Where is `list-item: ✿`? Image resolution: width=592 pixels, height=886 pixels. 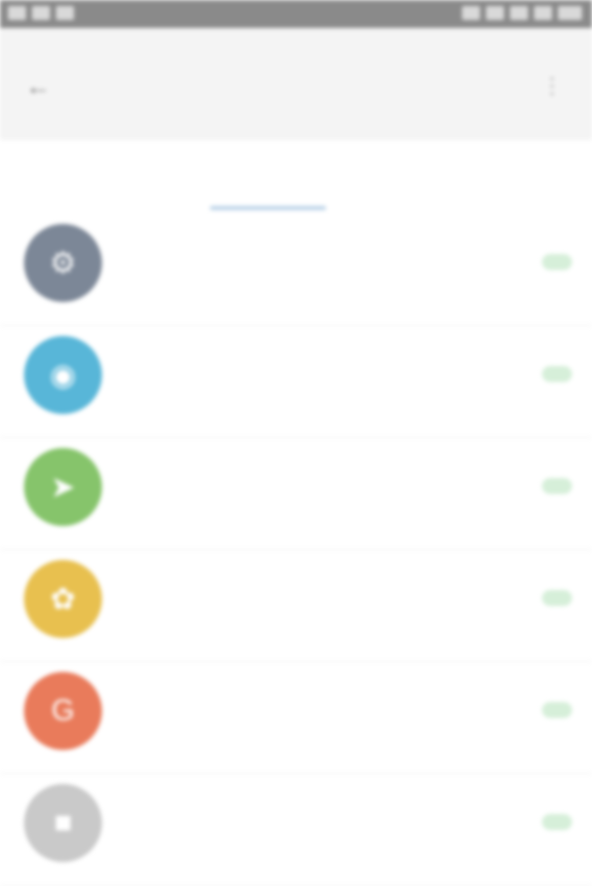 list-item: ✿ is located at coordinates (296, 606).